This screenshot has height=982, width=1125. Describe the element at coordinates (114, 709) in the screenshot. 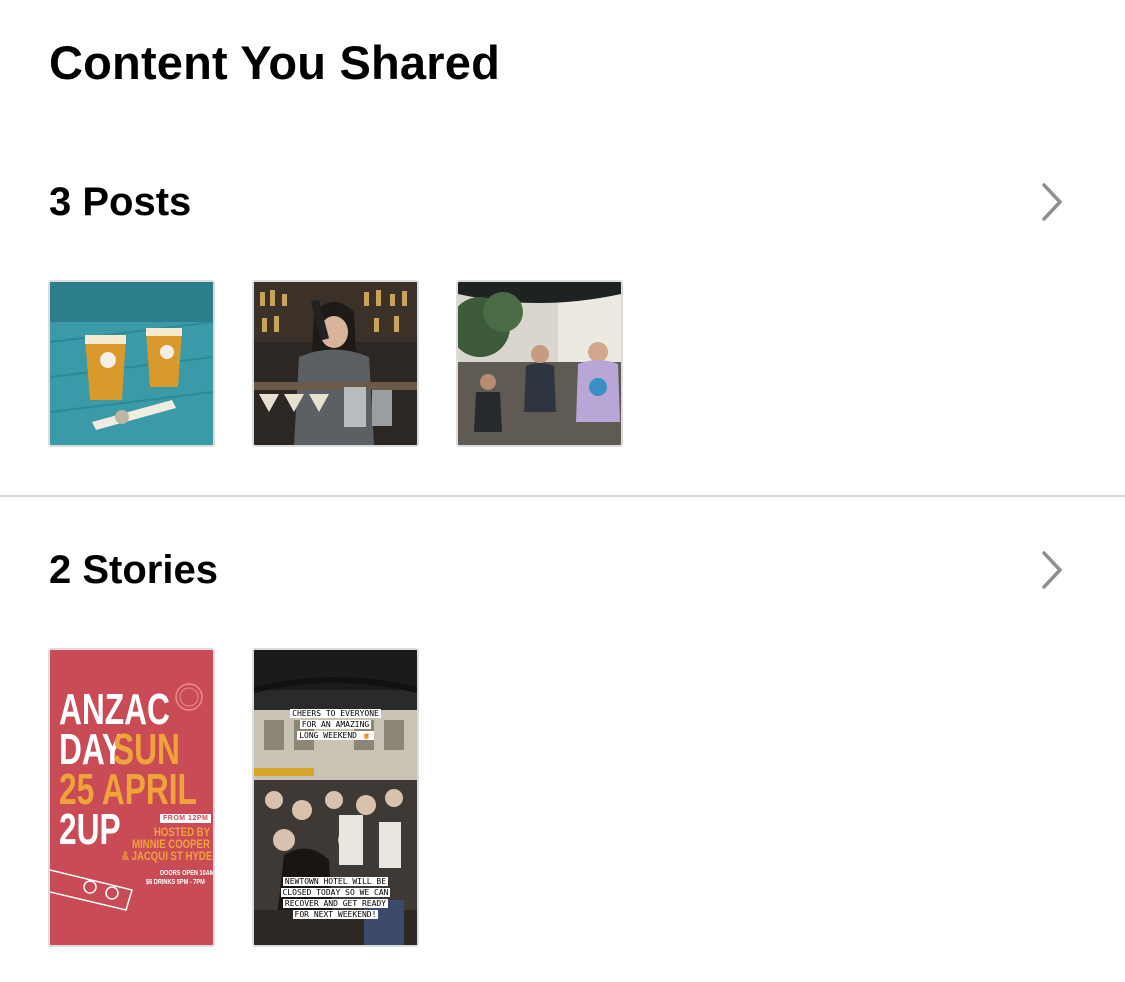

I see `poster-line-anzac: ANZAC` at that location.